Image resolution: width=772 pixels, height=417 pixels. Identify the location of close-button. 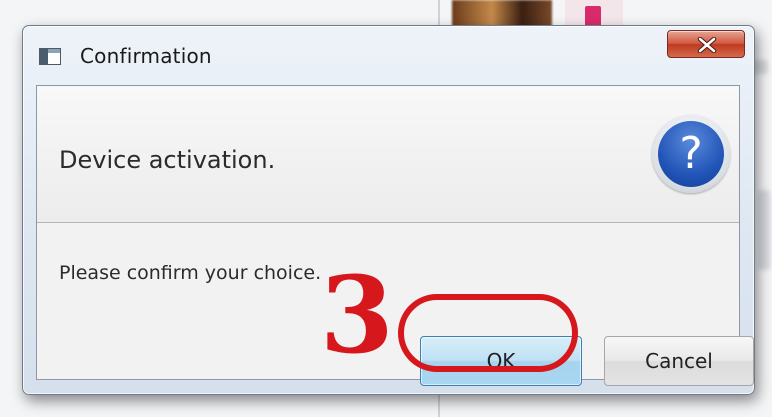
(706, 44).